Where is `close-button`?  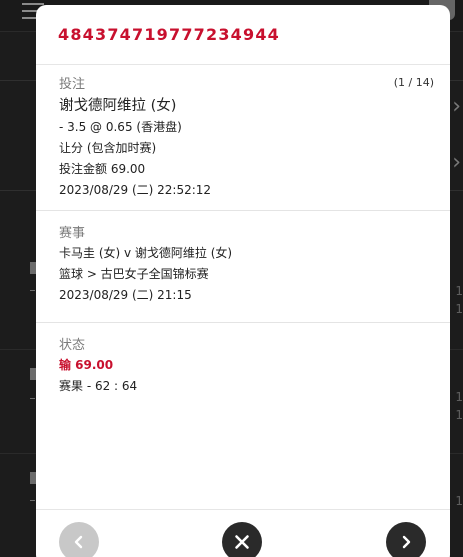
close-button is located at coordinates (242, 539).